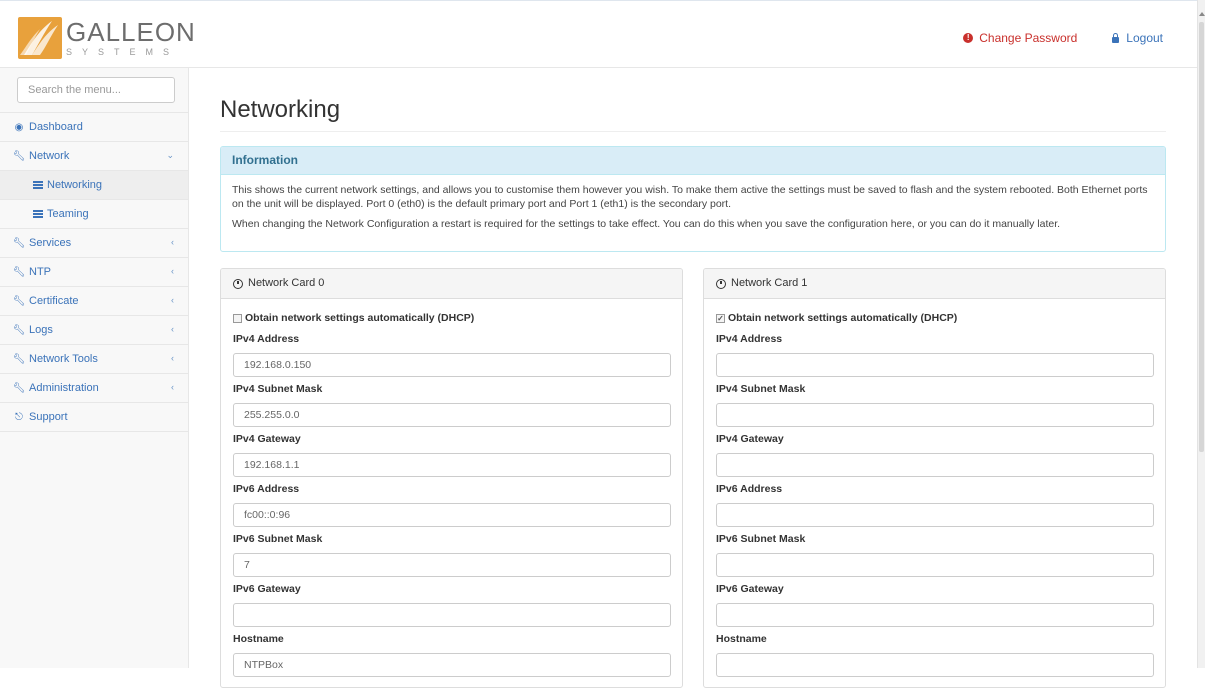  What do you see at coordinates (48, 417) in the screenshot?
I see `sidebar-item-label: Support` at bounding box center [48, 417].